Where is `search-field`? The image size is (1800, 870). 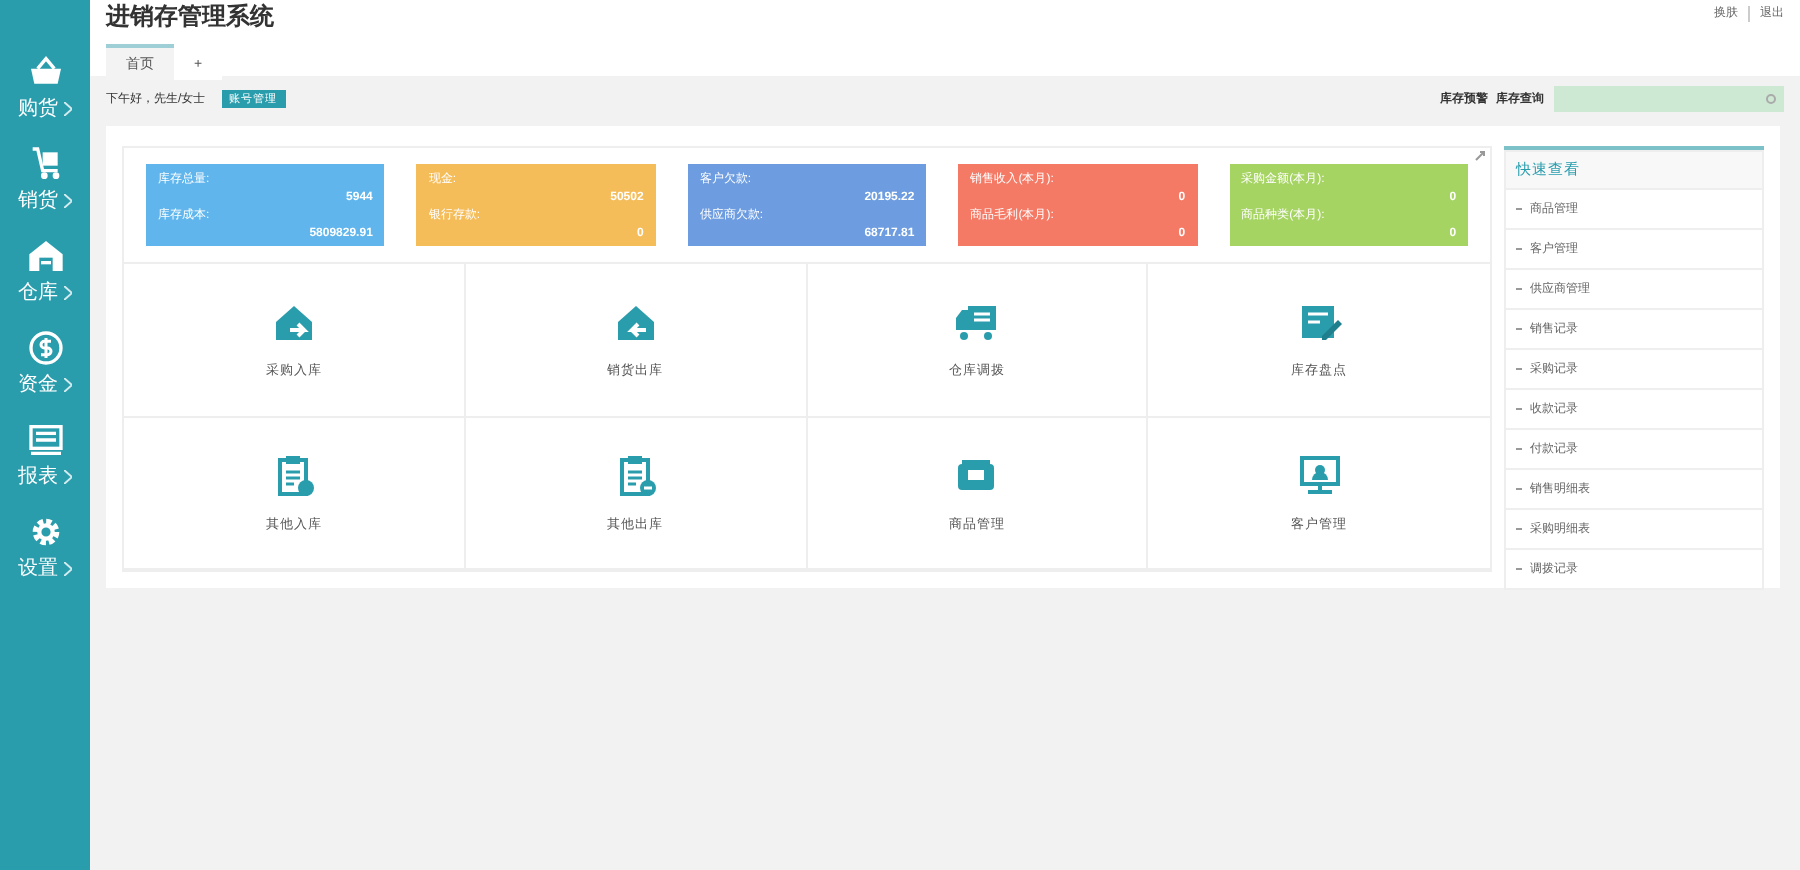 search-field is located at coordinates (1669, 99).